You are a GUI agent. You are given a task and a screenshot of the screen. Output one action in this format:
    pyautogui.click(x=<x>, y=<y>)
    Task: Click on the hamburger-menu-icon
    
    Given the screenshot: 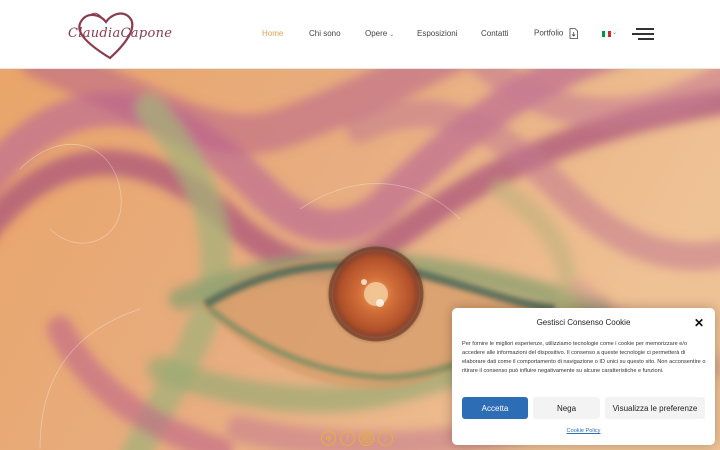 What is the action you would take?
    pyautogui.click(x=643, y=34)
    